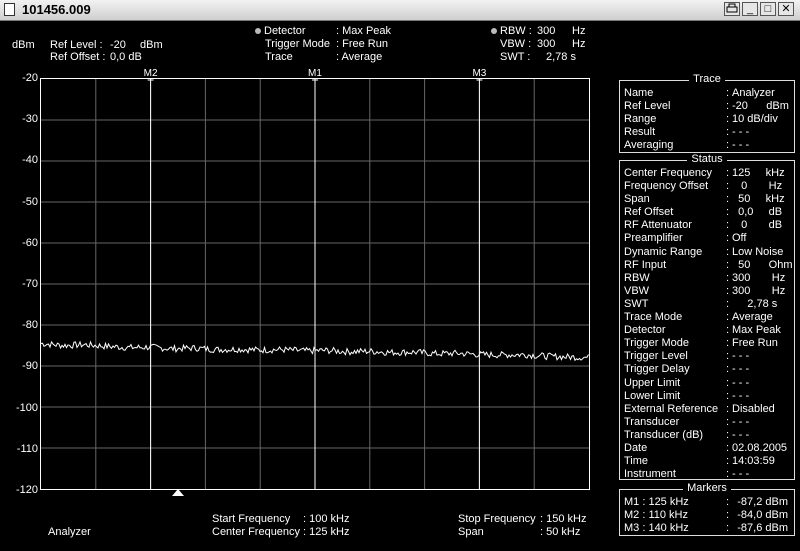 Image resolution: width=800 pixels, height=551 pixels. I want to click on status-row-value: 14:03:59, so click(753, 461).